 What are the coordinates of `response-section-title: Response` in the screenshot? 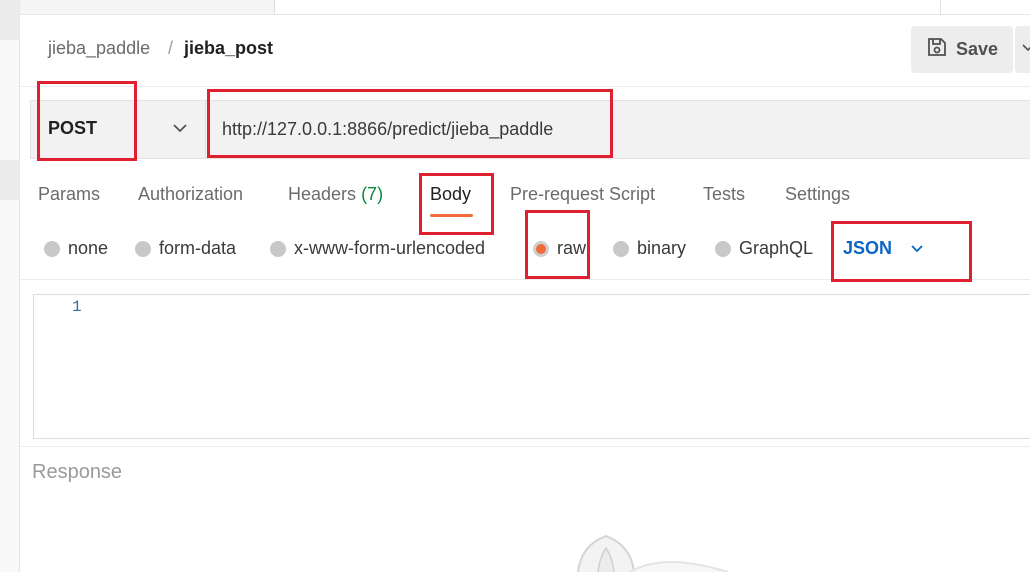 It's located at (77, 472).